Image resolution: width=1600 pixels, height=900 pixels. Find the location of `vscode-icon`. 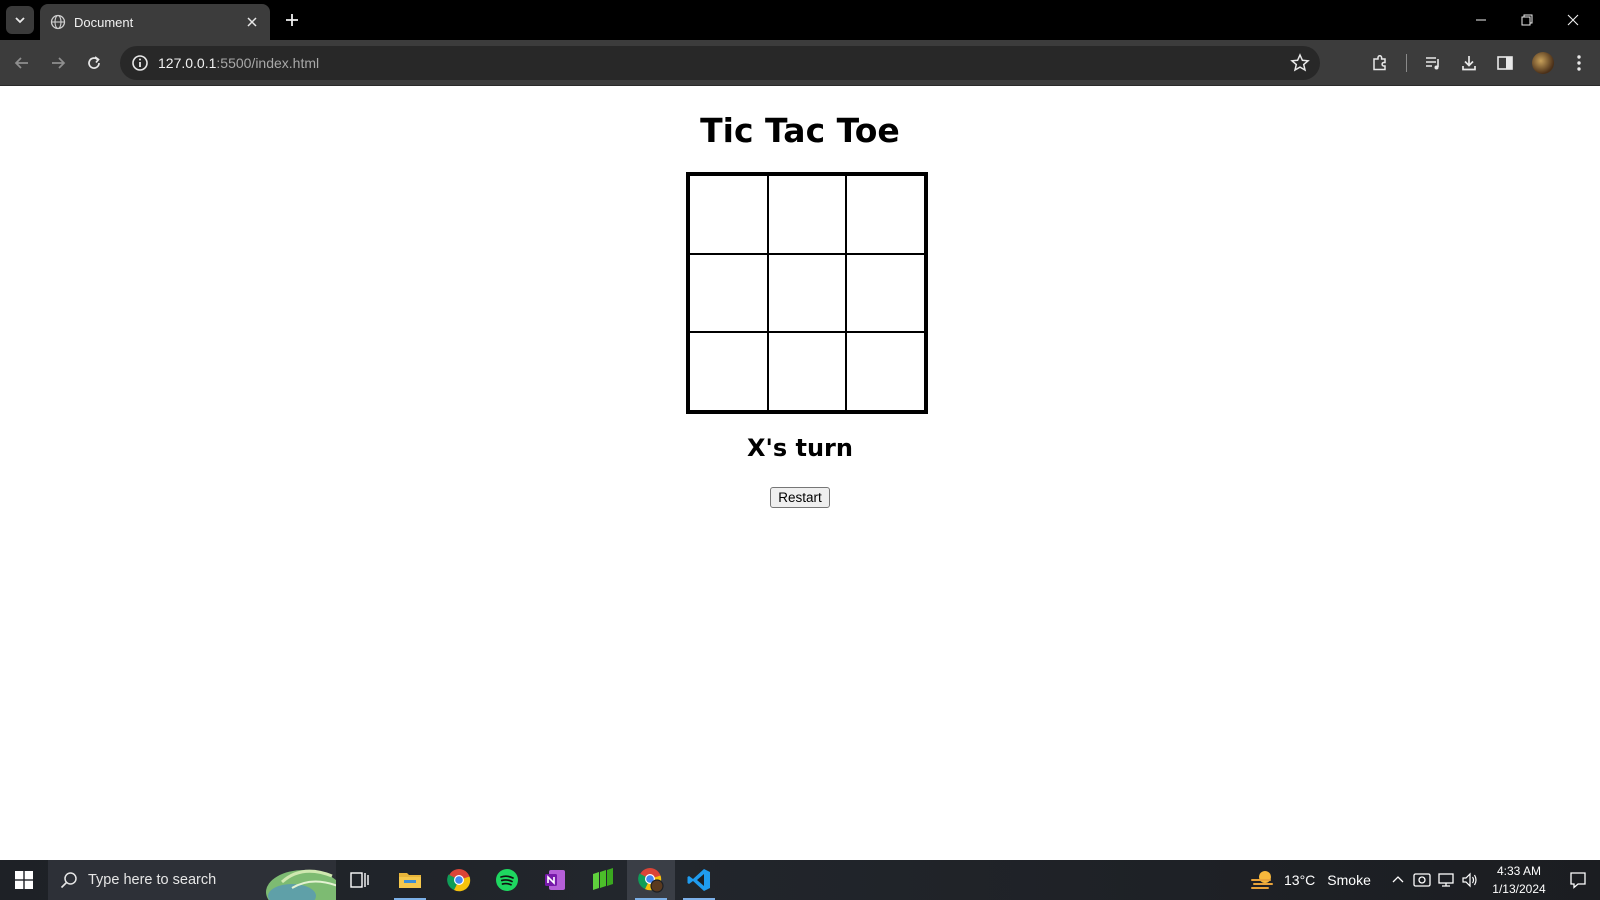

vscode-icon is located at coordinates (698, 880).